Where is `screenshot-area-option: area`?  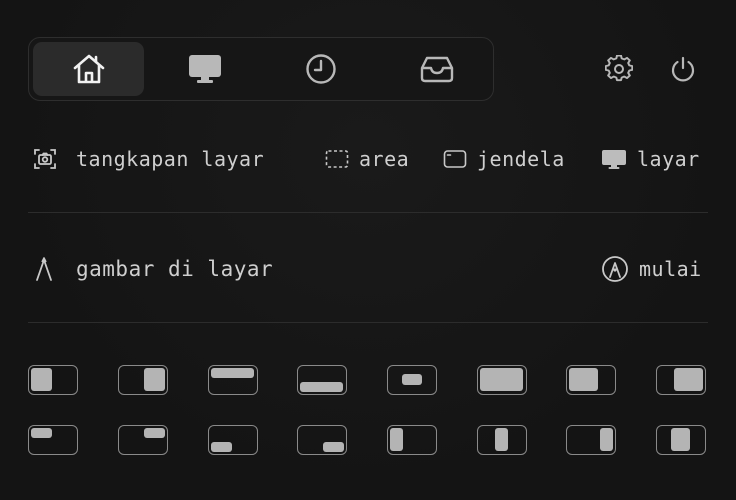
screenshot-area-option: area is located at coordinates (367, 159).